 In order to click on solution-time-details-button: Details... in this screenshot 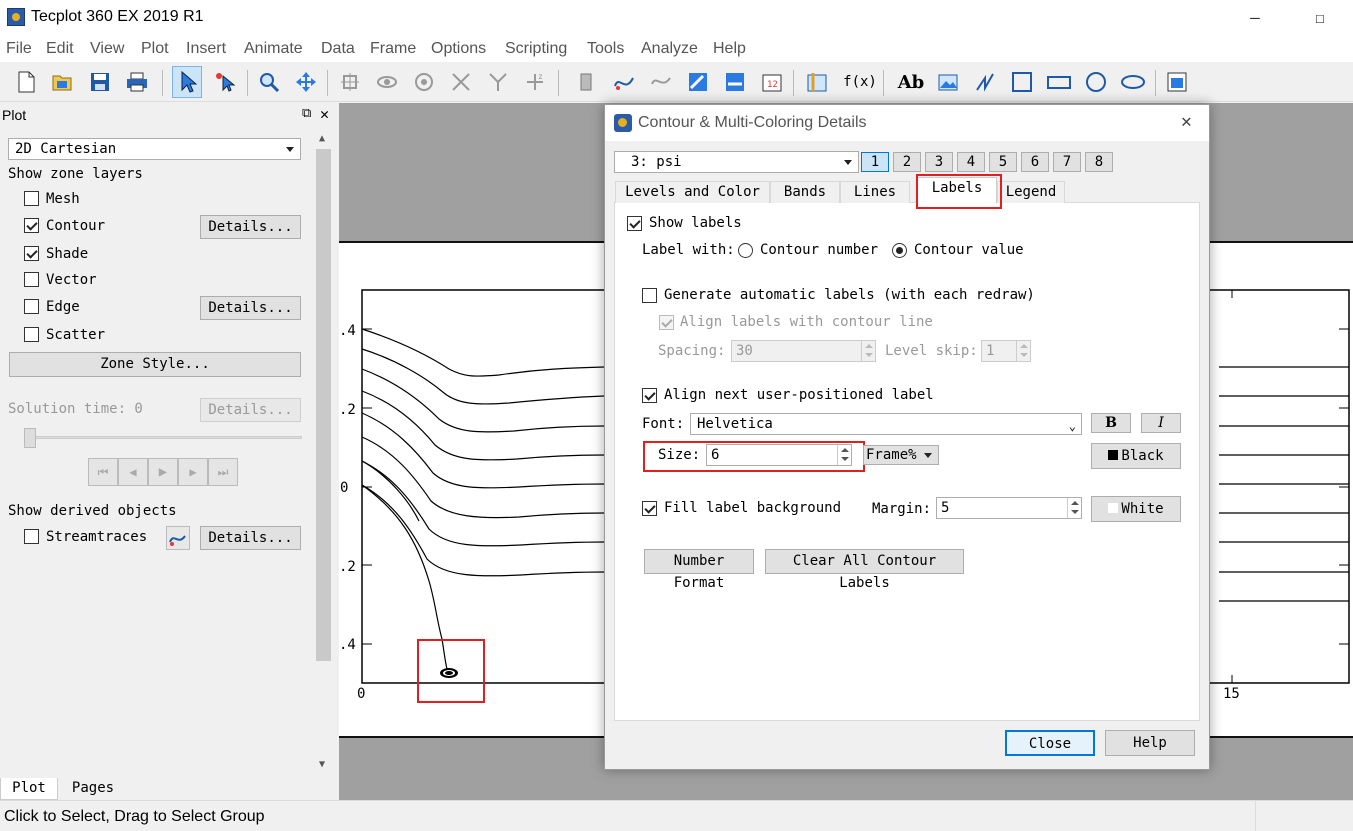, I will do `click(250, 410)`.